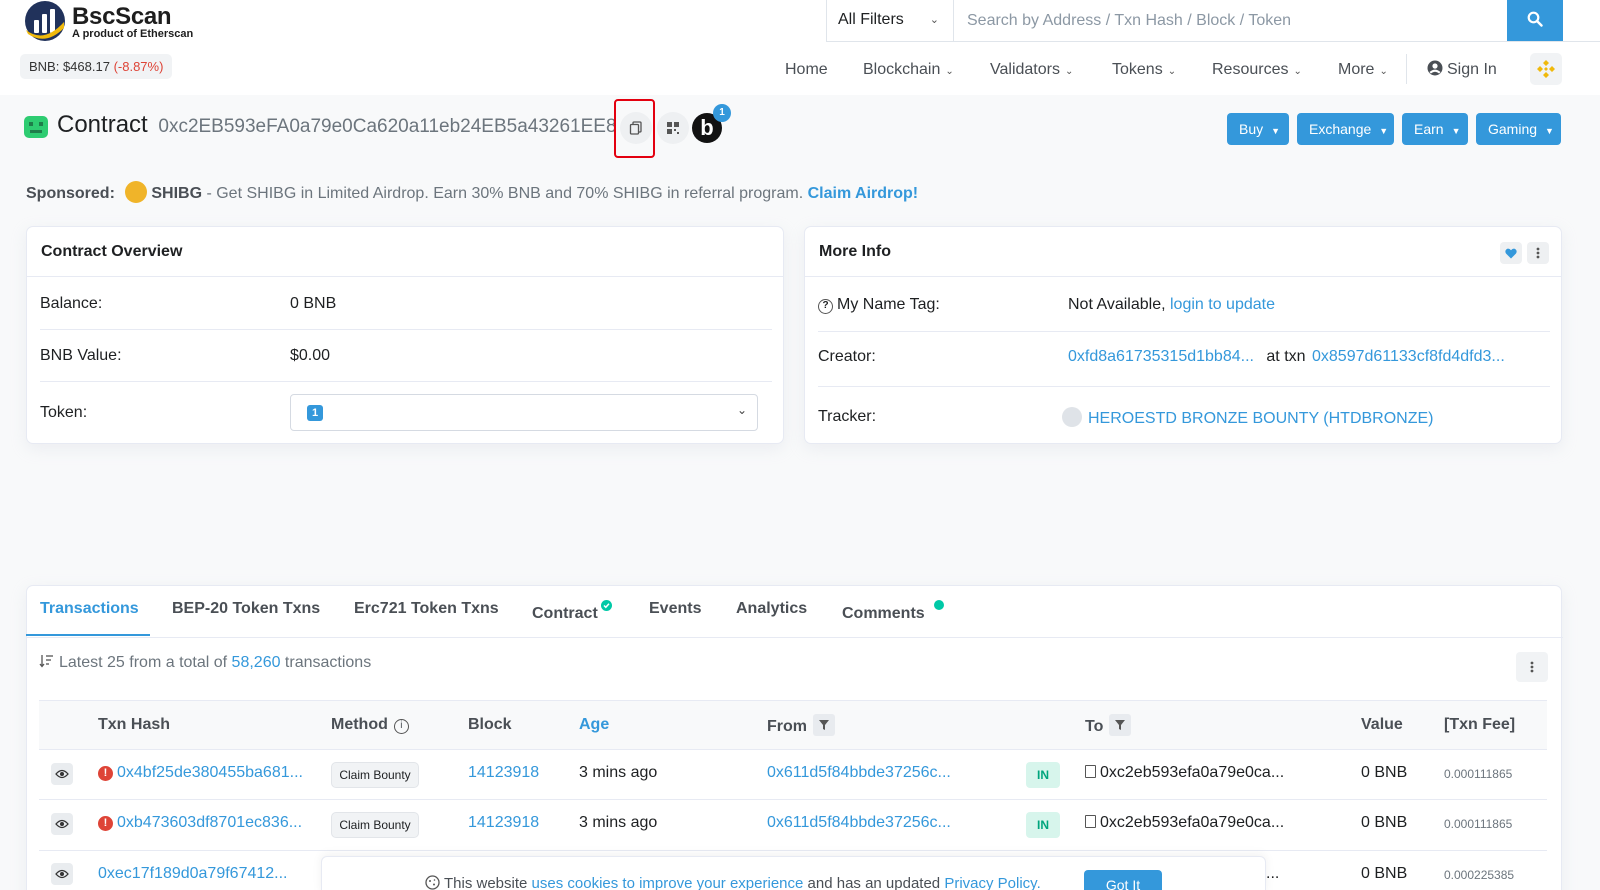 The height and width of the screenshot is (890, 1600). What do you see at coordinates (1222, 304) in the screenshot?
I see `login-to-update-link: login to update` at bounding box center [1222, 304].